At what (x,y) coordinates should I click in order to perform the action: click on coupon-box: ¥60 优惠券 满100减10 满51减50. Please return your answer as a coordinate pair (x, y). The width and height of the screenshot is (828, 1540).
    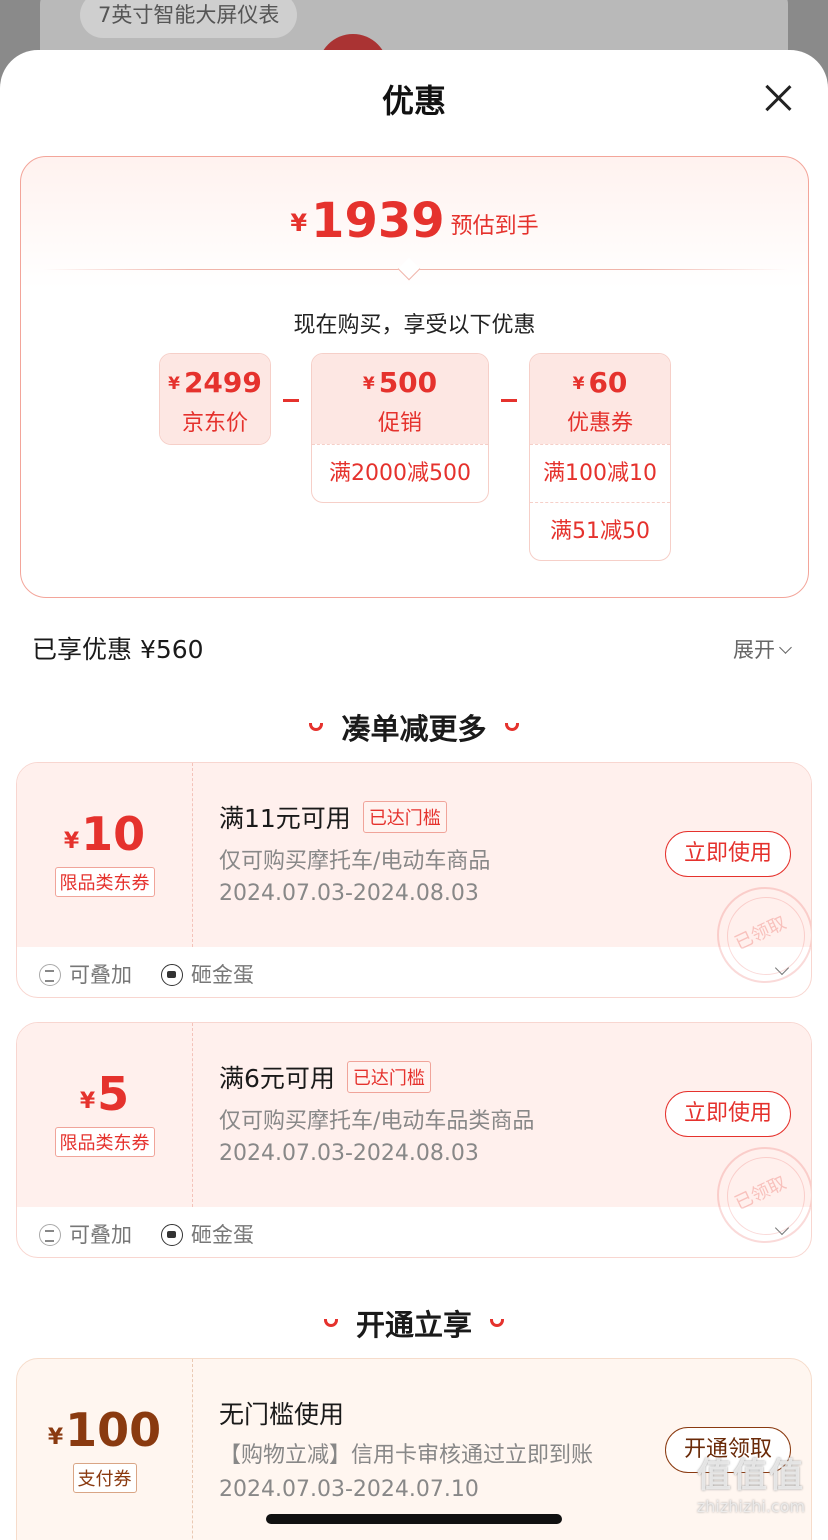
    Looking at the image, I should click on (600, 457).